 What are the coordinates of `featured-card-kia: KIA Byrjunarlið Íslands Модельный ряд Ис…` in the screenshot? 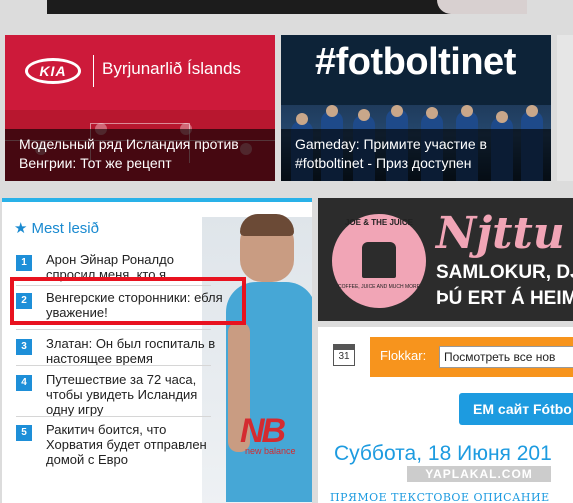 It's located at (140, 108).